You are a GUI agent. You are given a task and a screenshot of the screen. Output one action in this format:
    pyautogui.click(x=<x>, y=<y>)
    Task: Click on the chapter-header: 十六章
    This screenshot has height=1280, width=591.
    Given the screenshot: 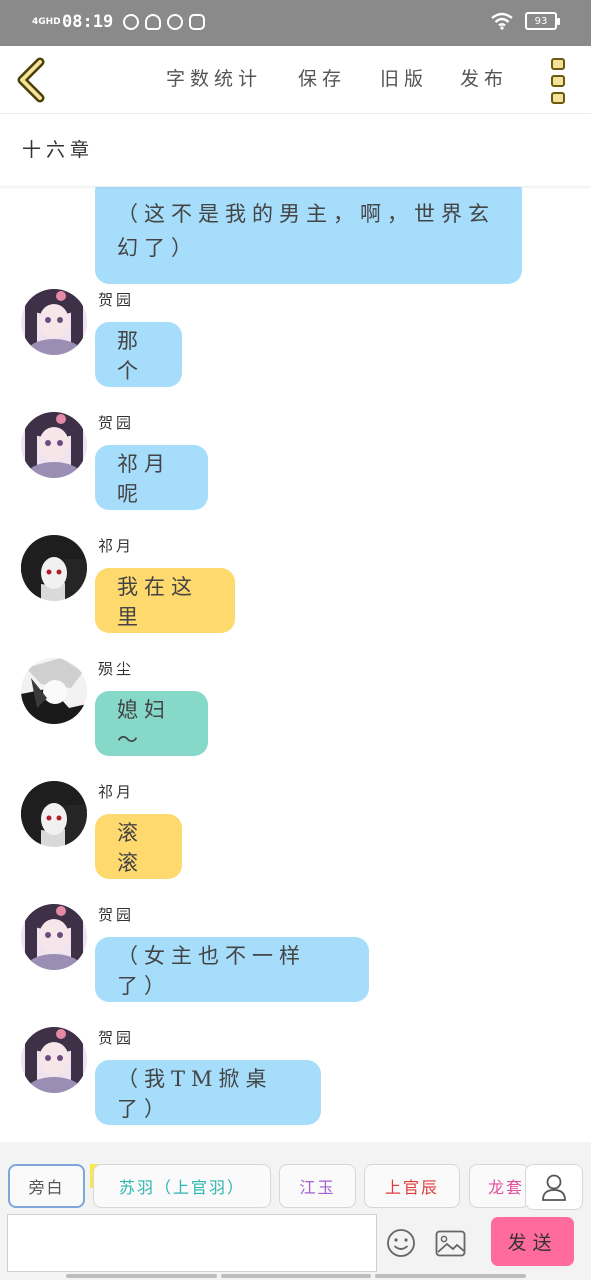 What is the action you would take?
    pyautogui.click(x=295, y=151)
    